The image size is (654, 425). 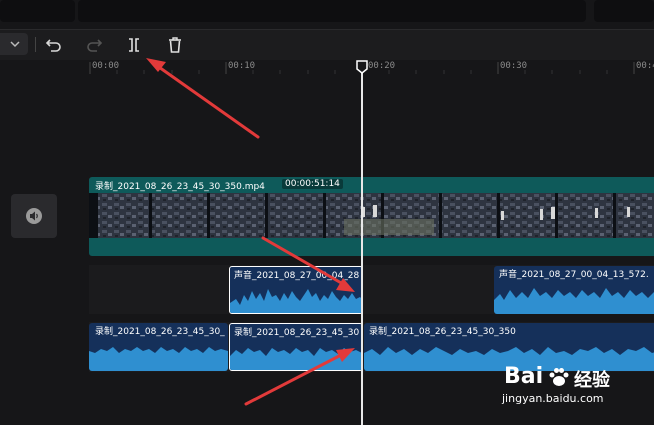 I want to click on watermark-brand: Bai, so click(x=524, y=376).